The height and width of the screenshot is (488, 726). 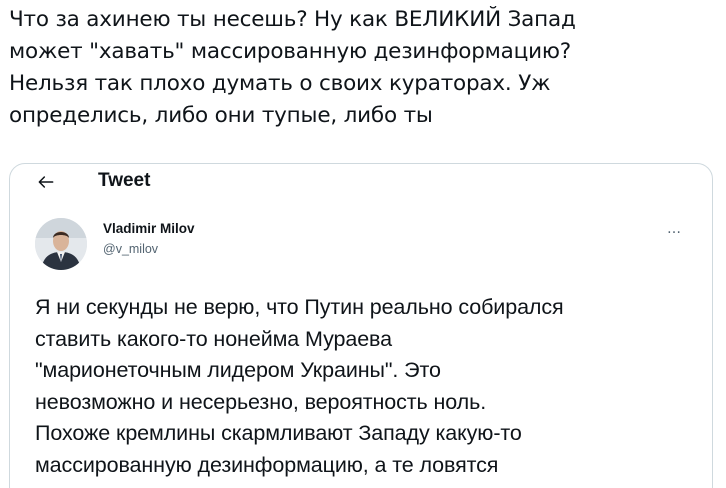 I want to click on embedded-tweet-header-title: Tweet, so click(x=124, y=180).